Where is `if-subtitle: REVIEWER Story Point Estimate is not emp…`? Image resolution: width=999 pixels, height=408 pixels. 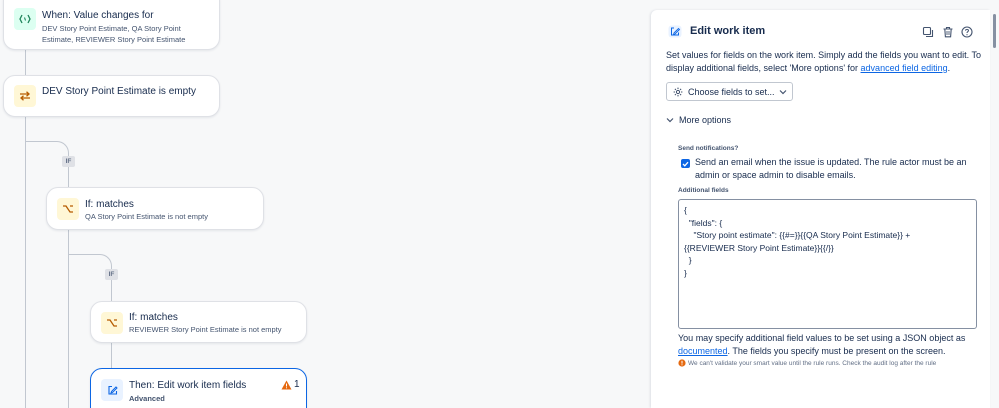 if-subtitle: REVIEWER Story Point Estimate is not emp… is located at coordinates (205, 329).